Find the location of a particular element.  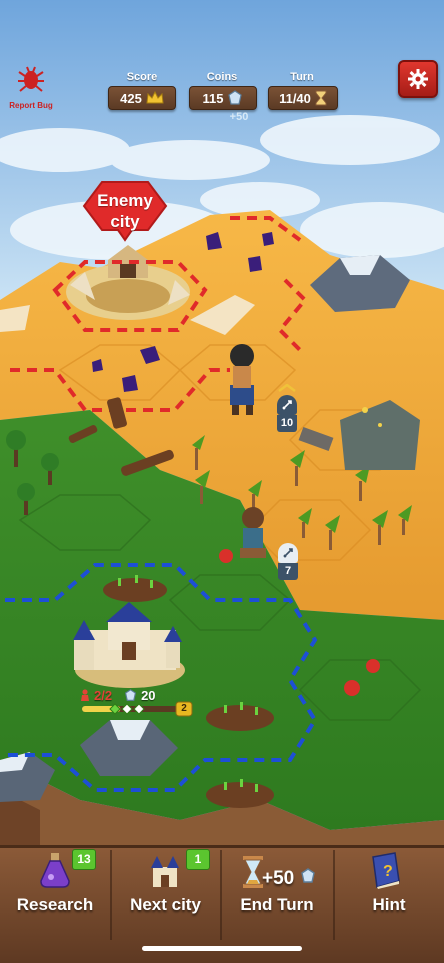

coins-label: Coins is located at coordinates (222, 77).